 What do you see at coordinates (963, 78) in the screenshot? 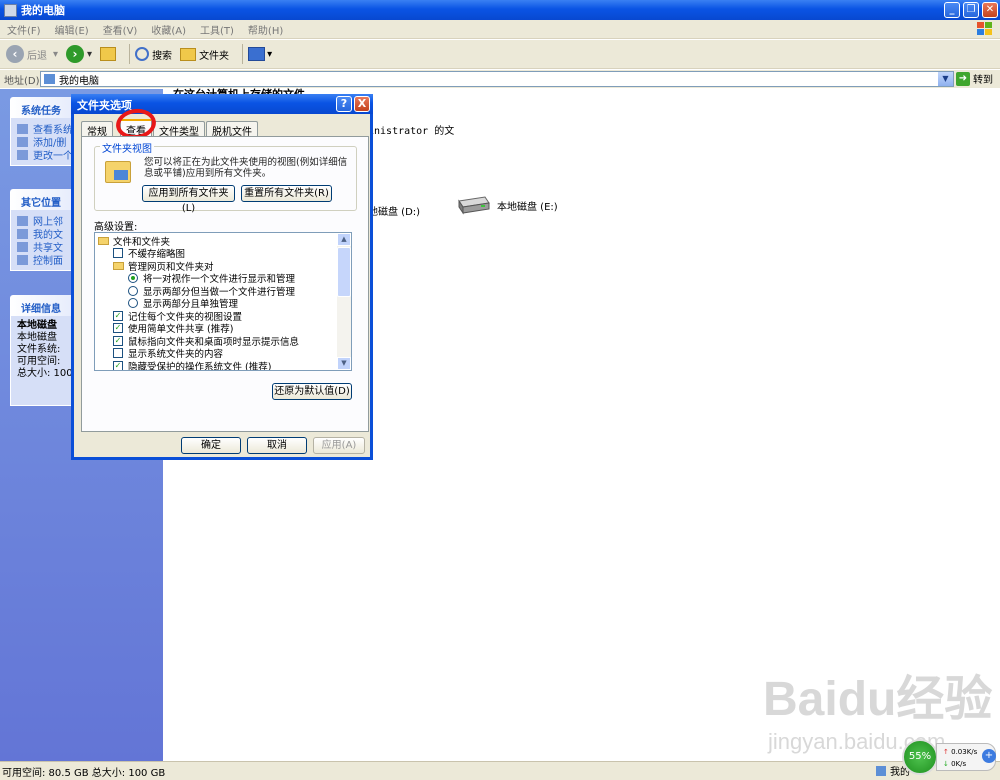
I see `go-arrow-icon: ➜` at bounding box center [963, 78].